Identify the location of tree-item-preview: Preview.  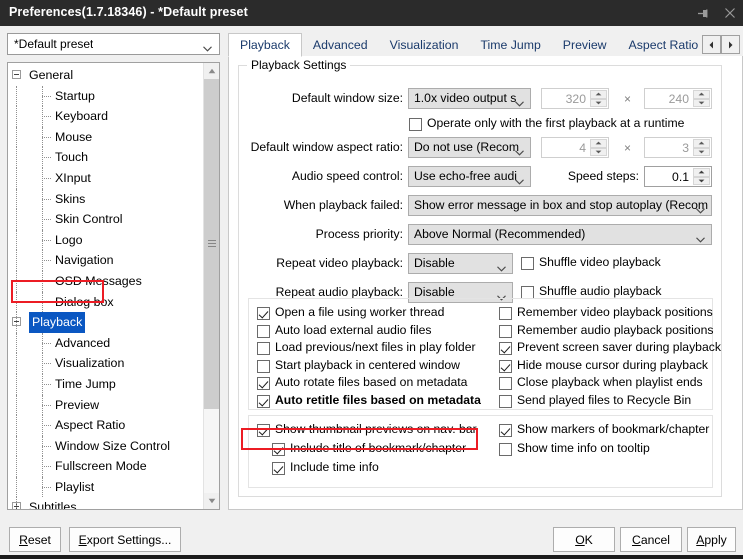
(106, 405).